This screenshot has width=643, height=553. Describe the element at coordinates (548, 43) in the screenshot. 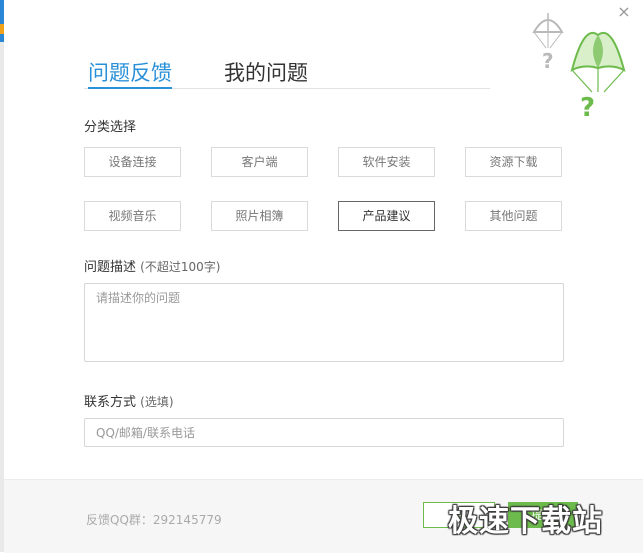

I see `gray-balloon-icon: ?` at that location.